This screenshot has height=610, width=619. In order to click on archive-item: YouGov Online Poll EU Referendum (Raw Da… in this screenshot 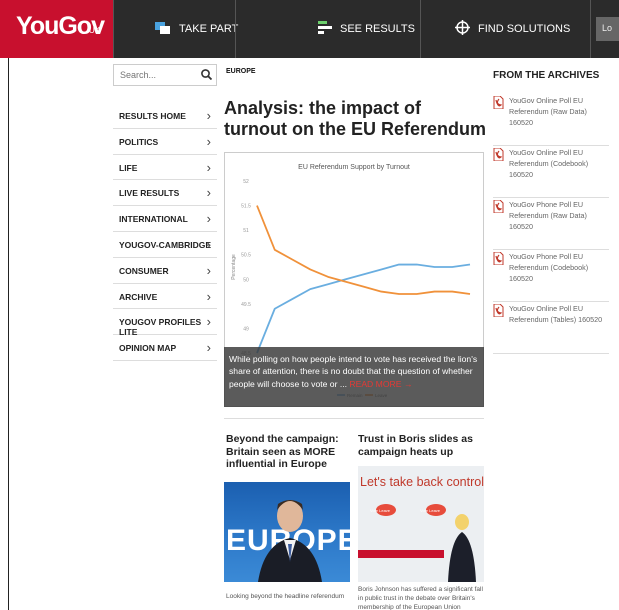, I will do `click(551, 120)`.